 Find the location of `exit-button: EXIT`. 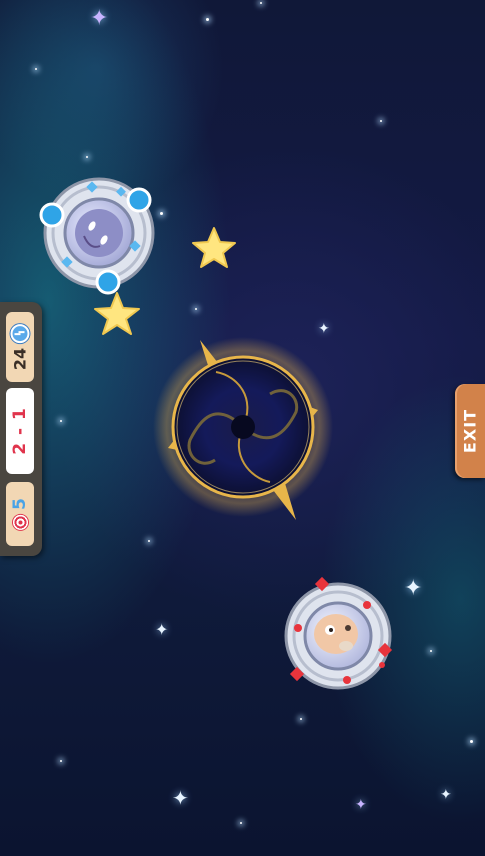

exit-button: EXIT is located at coordinates (470, 431).